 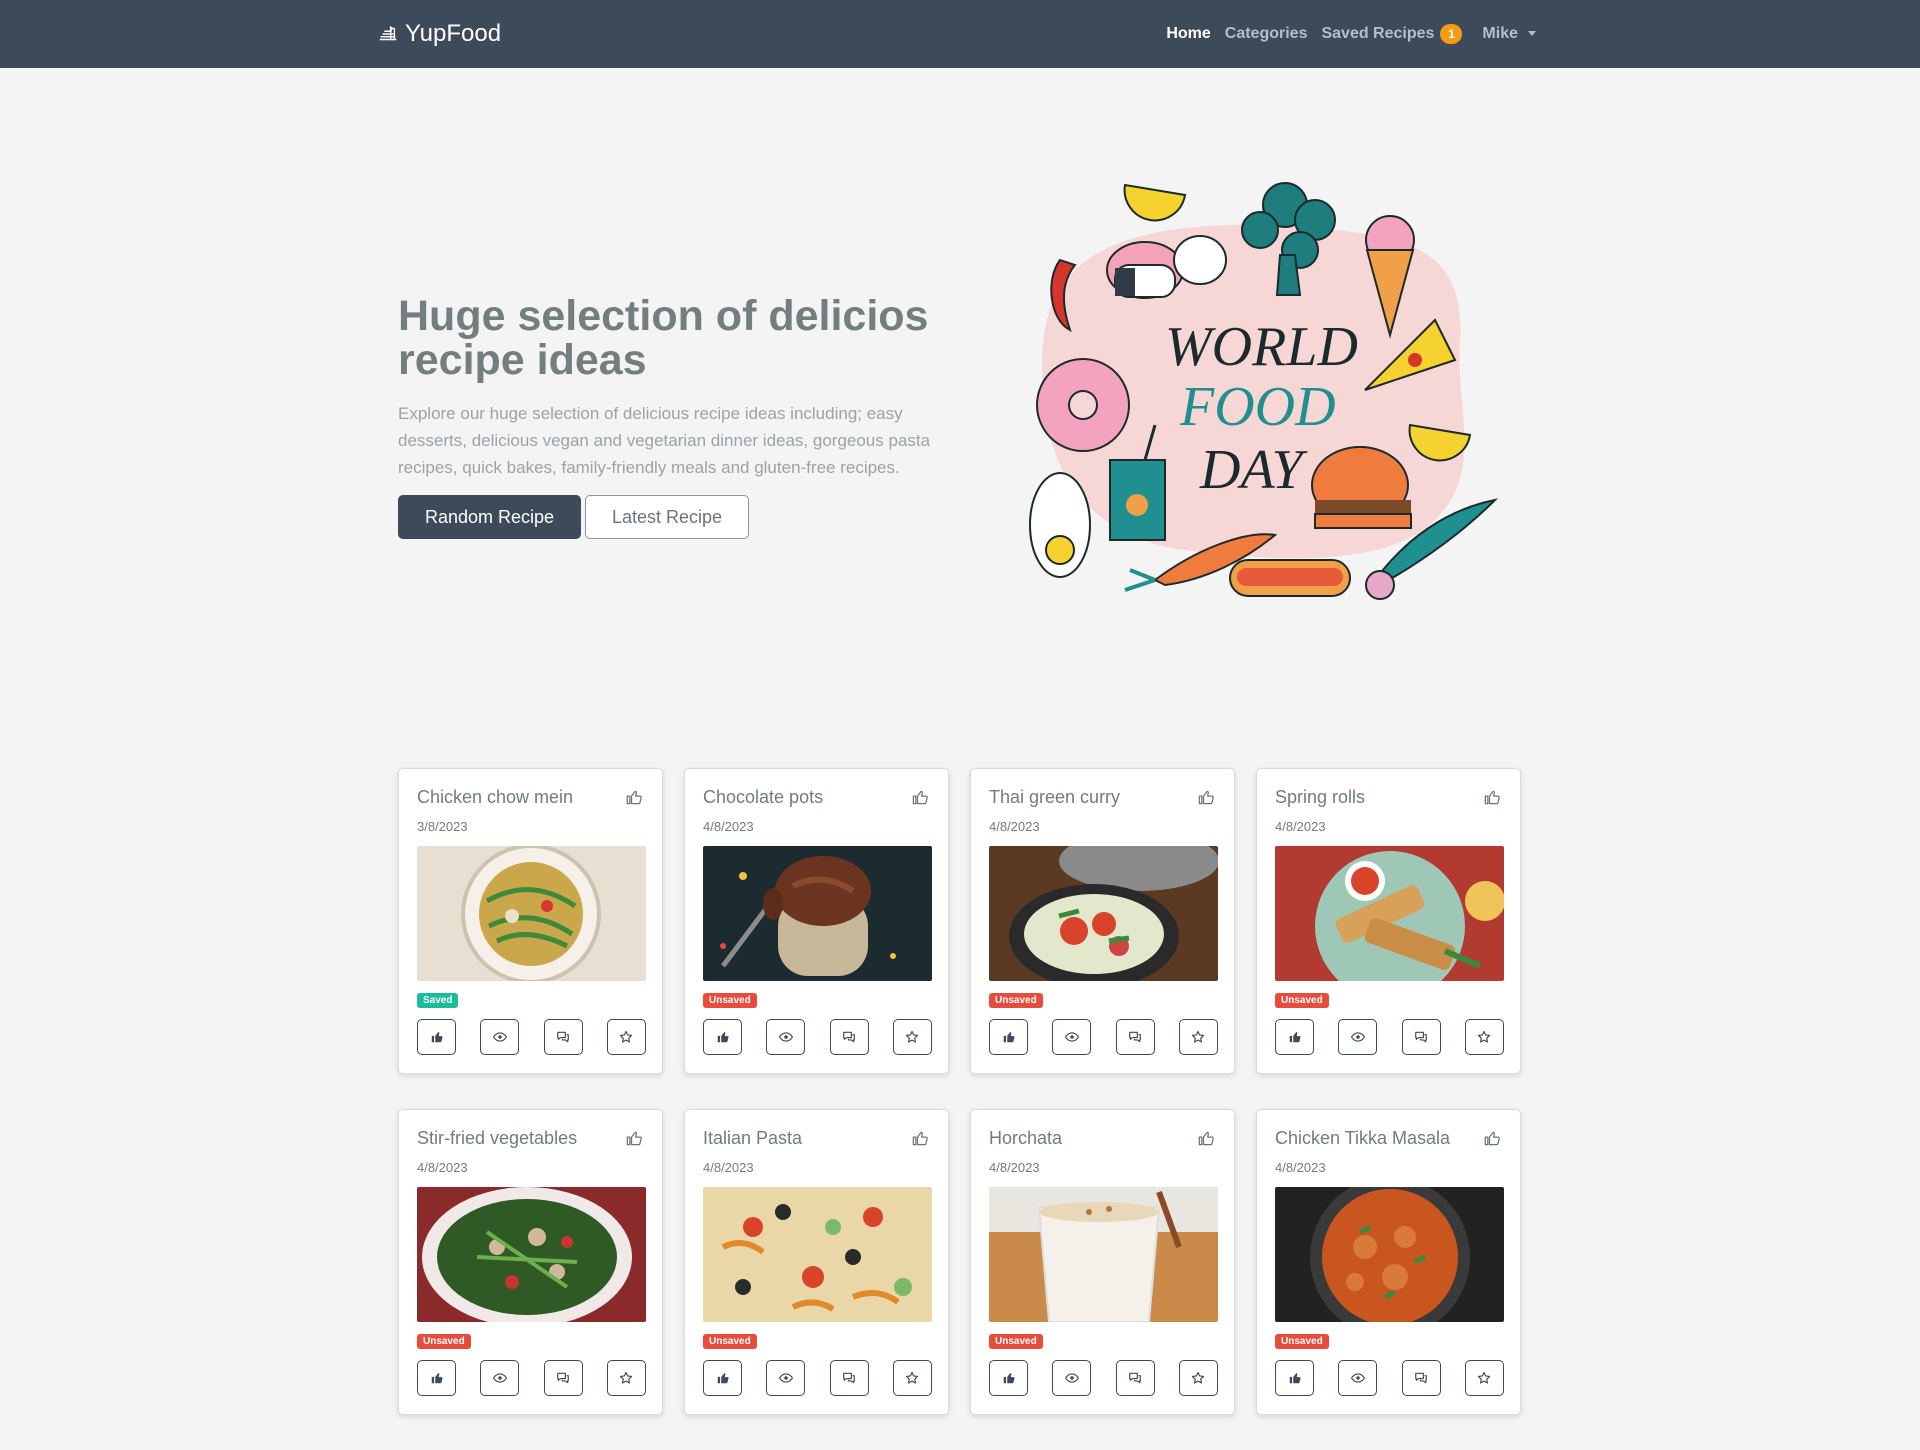 What do you see at coordinates (763, 797) in the screenshot?
I see `recipe-title: Chocolate pots` at bounding box center [763, 797].